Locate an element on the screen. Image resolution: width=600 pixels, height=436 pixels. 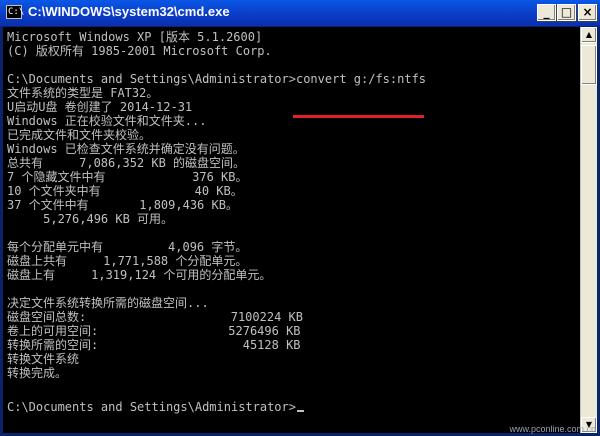
scroll-up-icon: ▲ is located at coordinates (589, 35).